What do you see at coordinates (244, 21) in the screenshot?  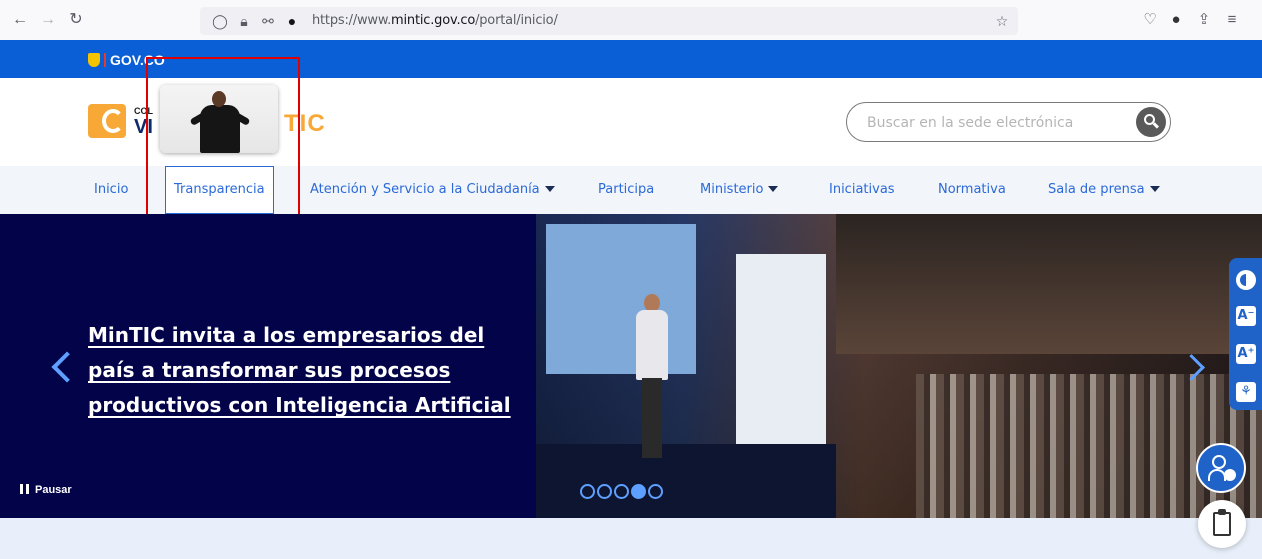 I see `lock-icon: 🔒︎` at bounding box center [244, 21].